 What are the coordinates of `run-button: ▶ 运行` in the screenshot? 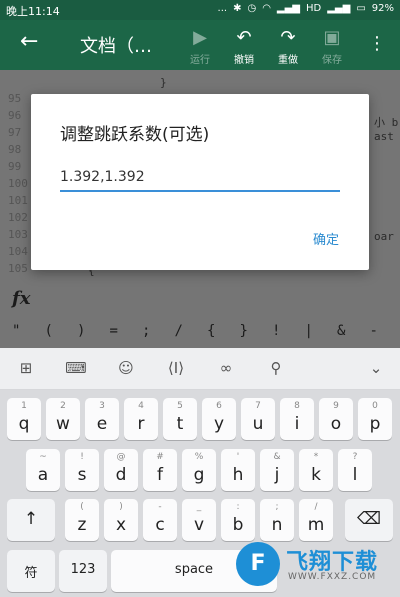 It's located at (200, 46).